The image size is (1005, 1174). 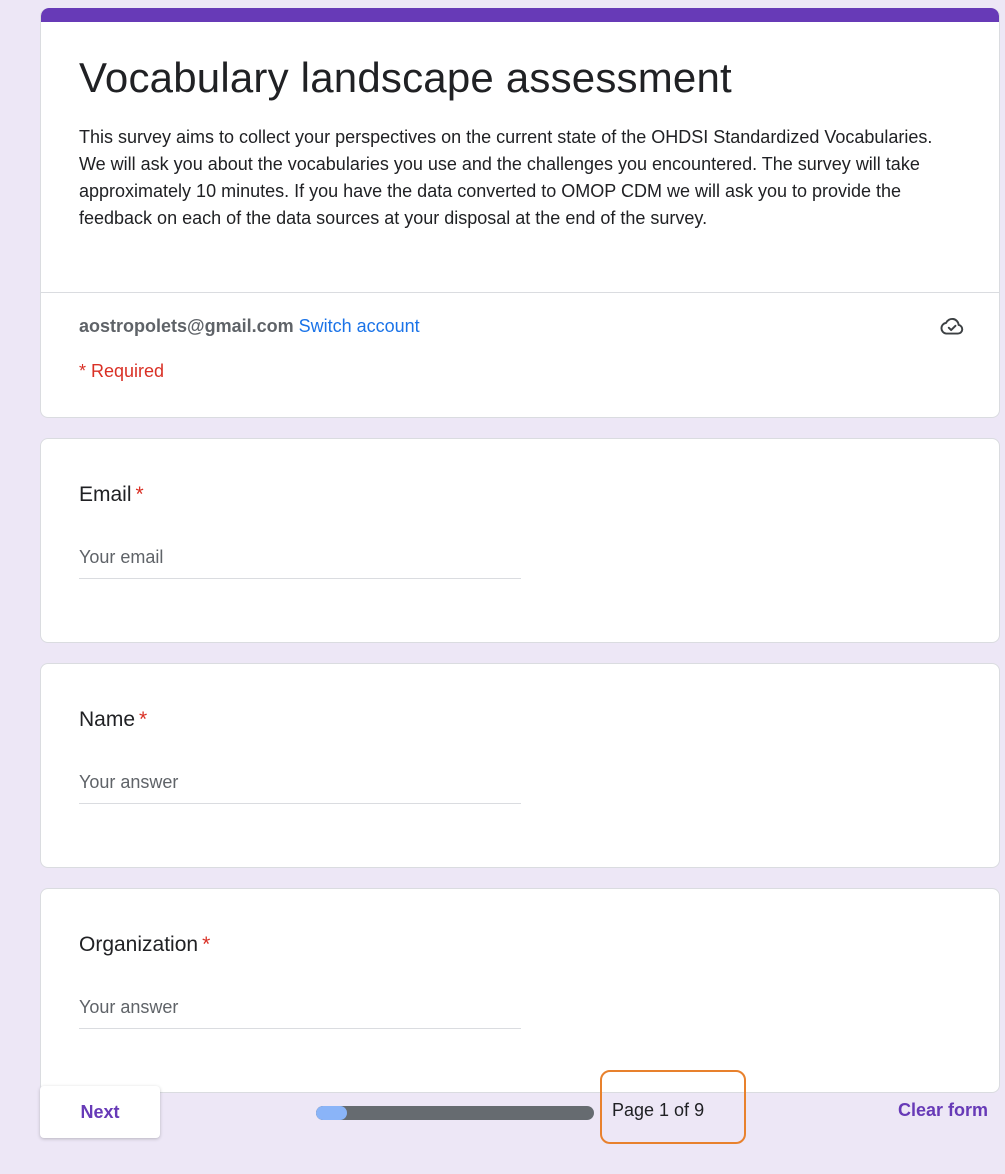 What do you see at coordinates (100, 1112) in the screenshot?
I see `next-button: Next` at bounding box center [100, 1112].